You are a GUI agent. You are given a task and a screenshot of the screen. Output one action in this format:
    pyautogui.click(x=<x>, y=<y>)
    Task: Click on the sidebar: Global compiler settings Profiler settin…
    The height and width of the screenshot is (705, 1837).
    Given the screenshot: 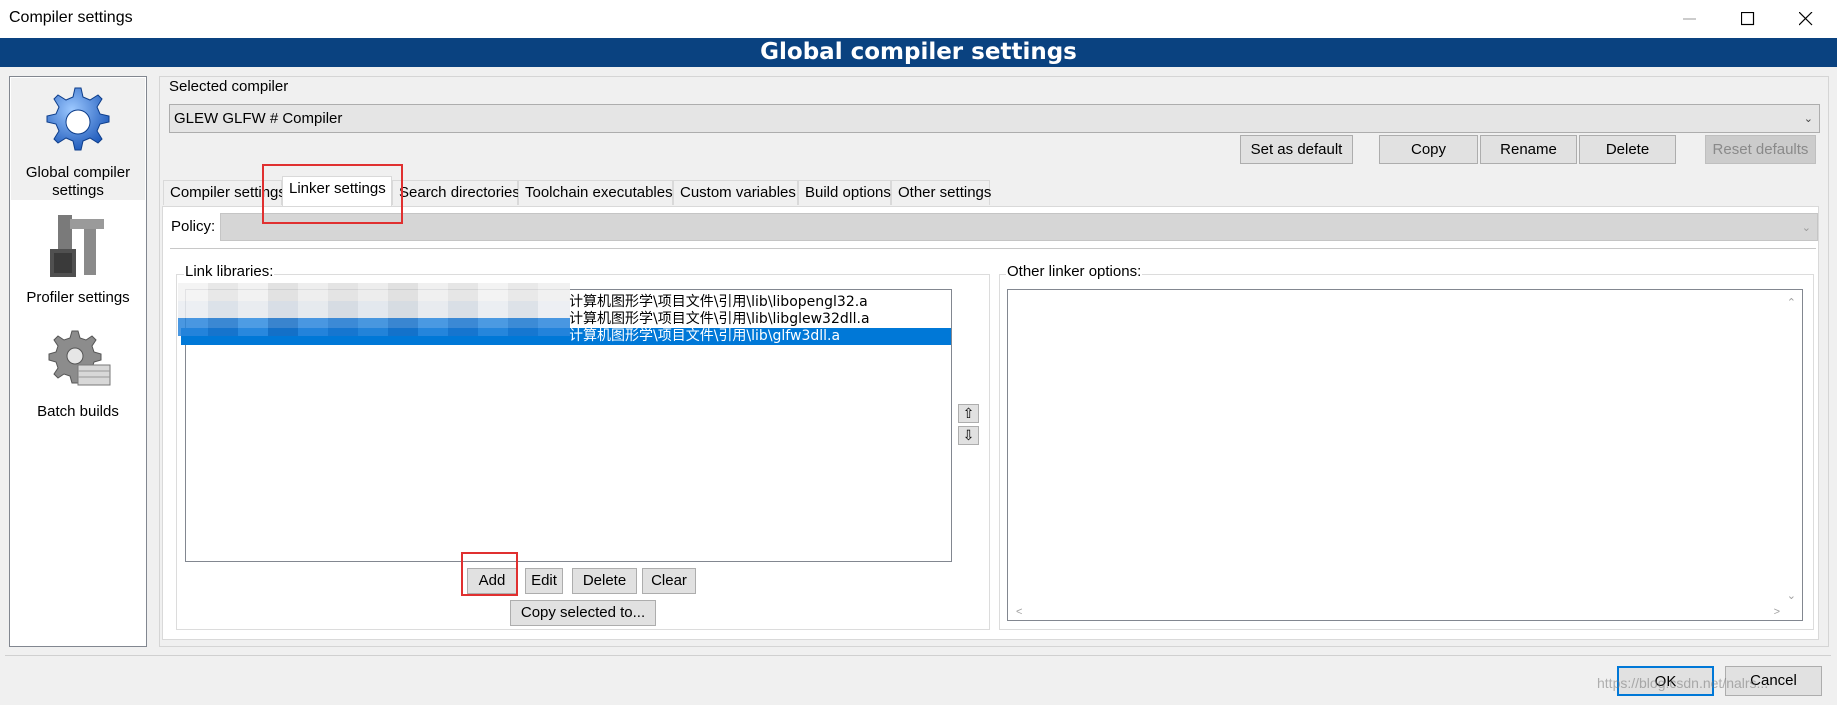 What is the action you would take?
    pyautogui.click(x=78, y=361)
    